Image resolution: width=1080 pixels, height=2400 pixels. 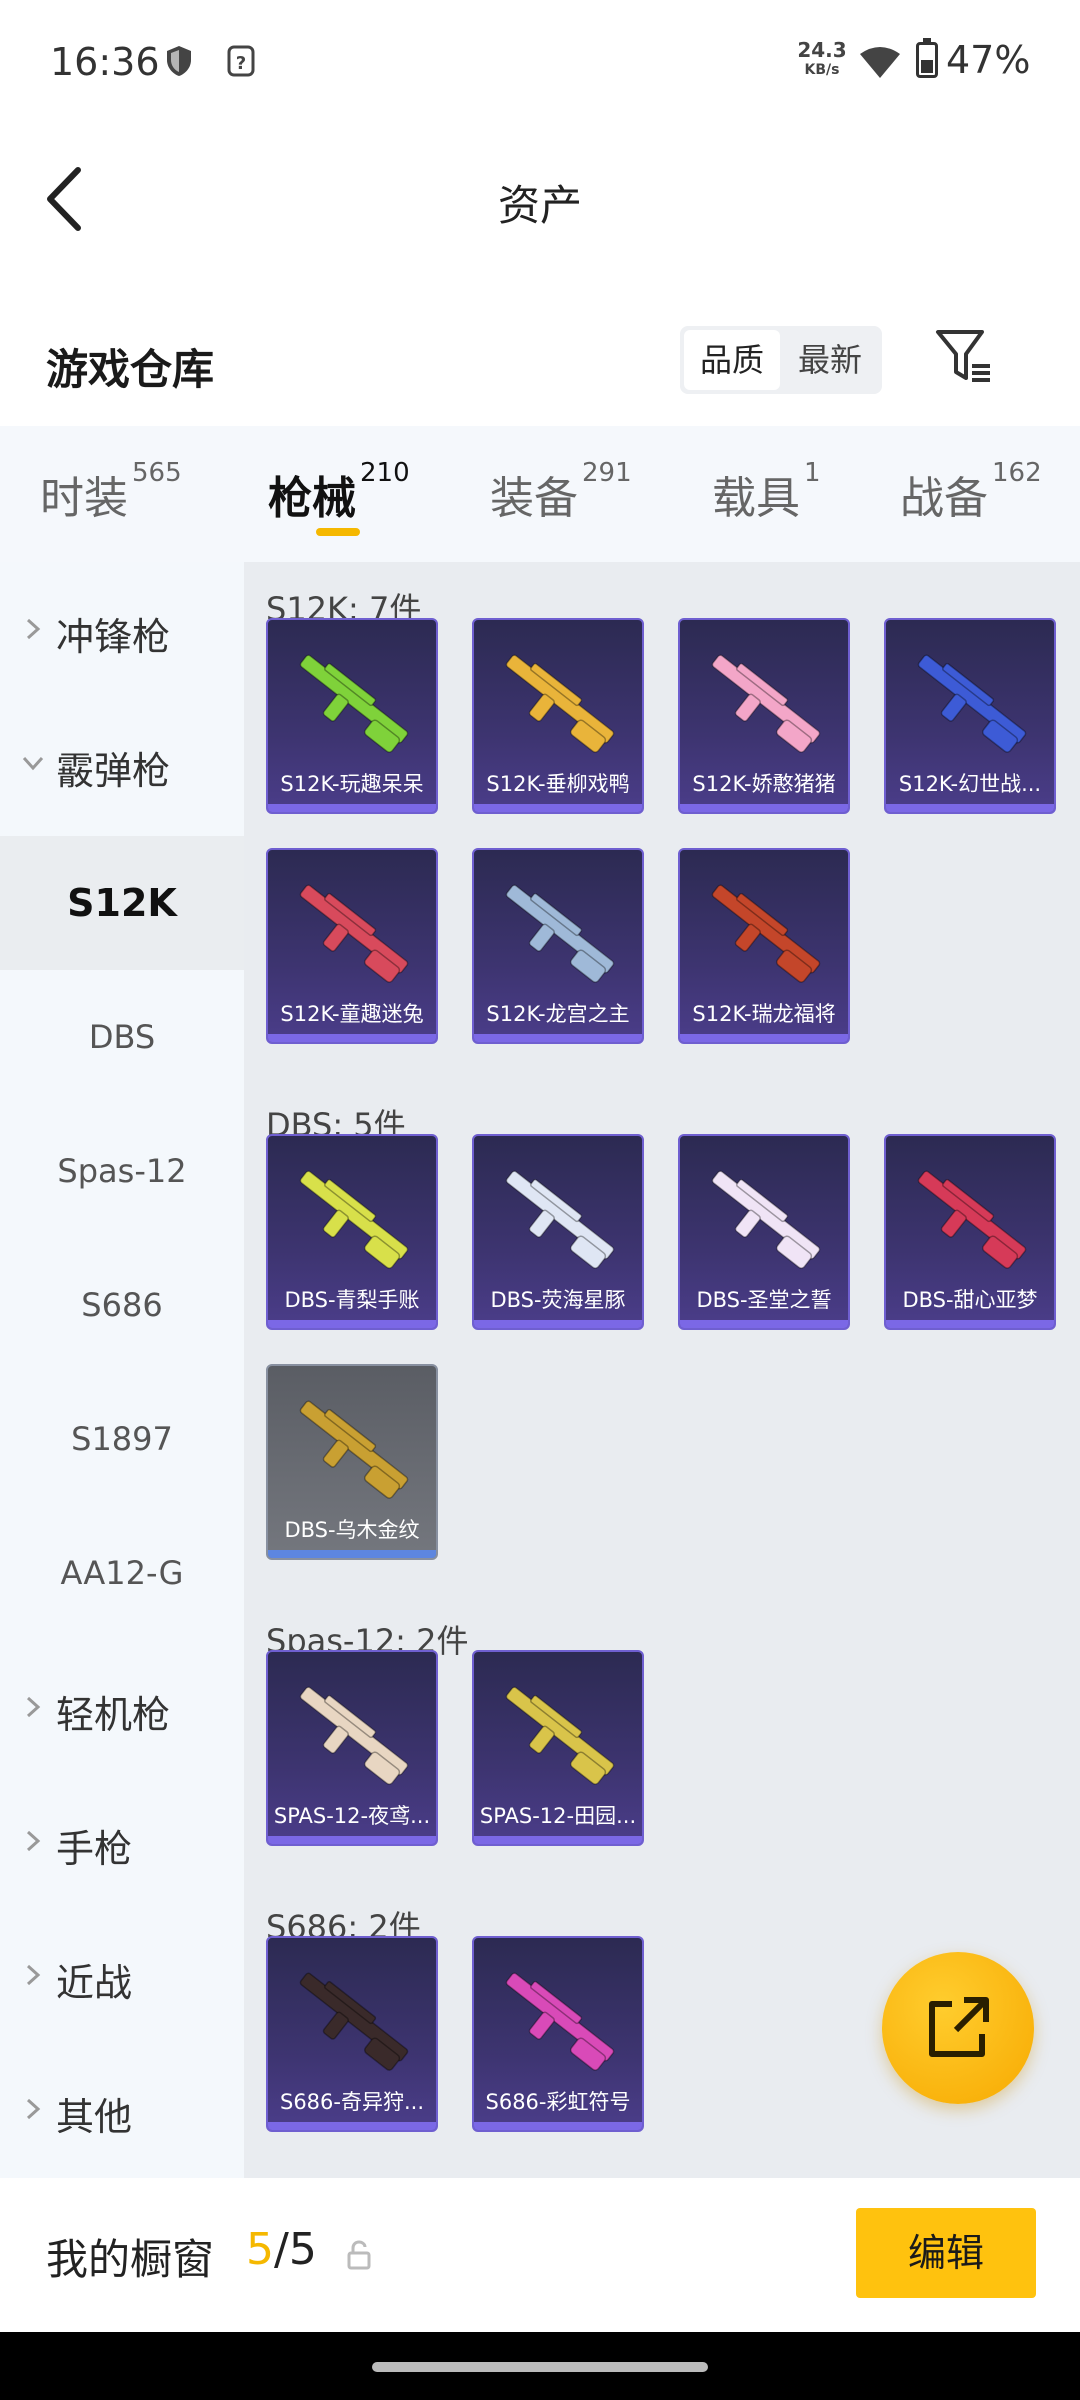 I want to click on sidebar-group-label: 手枪, so click(x=94, y=1849).